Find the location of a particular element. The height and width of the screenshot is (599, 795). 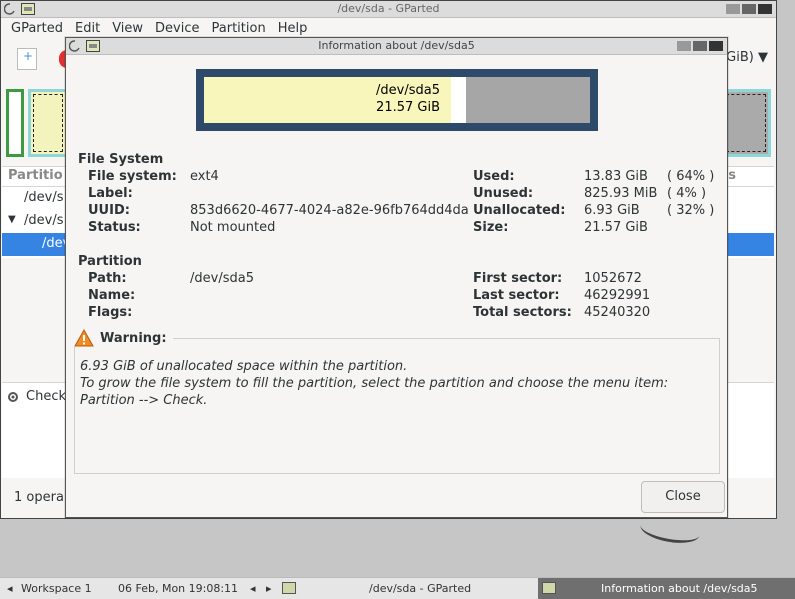

device-selector-label: GiB) is located at coordinates (740, 57).